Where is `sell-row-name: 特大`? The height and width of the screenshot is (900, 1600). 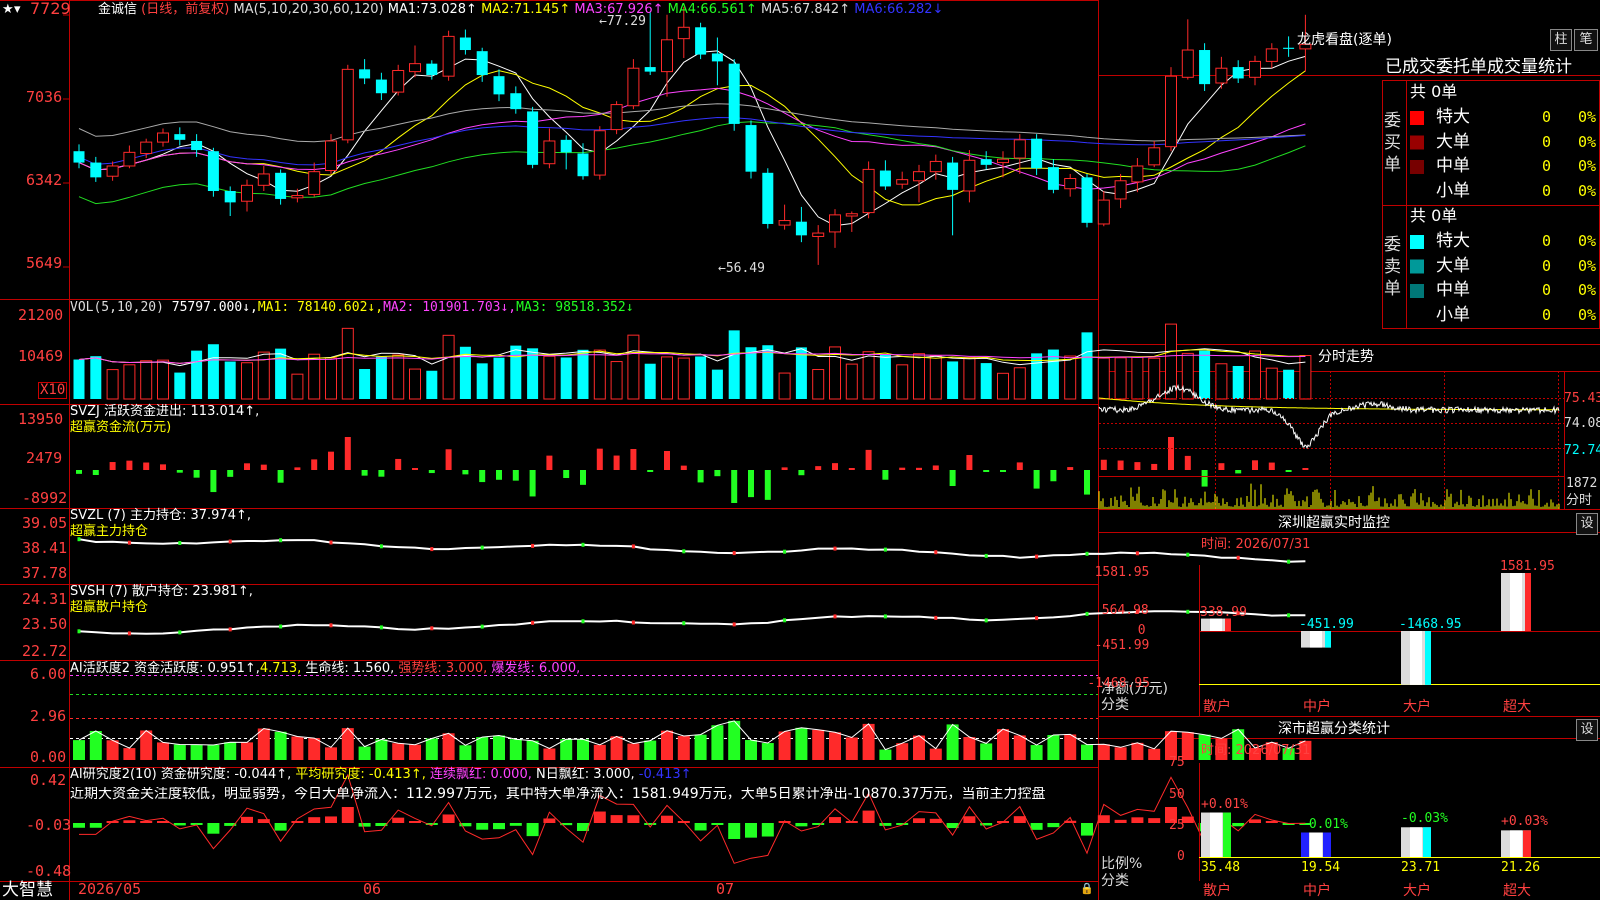 sell-row-name: 特大 is located at coordinates (1453, 241).